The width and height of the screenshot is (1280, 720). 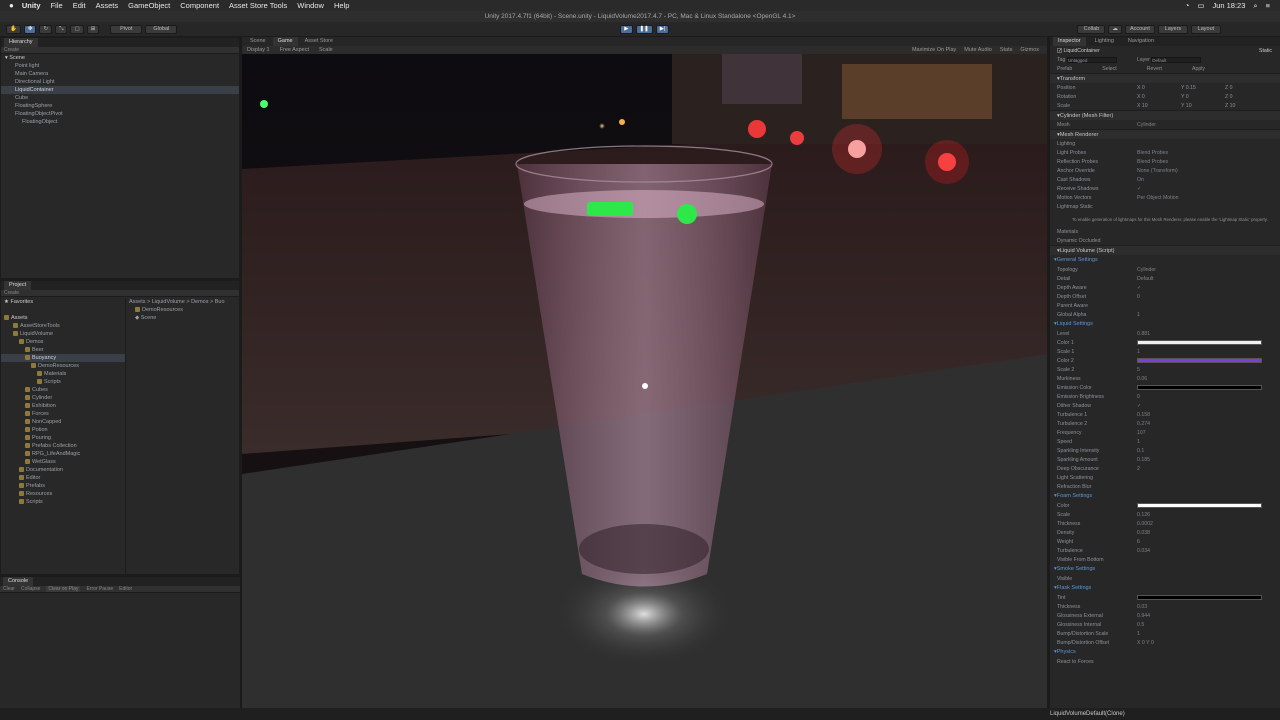 What do you see at coordinates (1208, 433) in the screenshot?
I see `property-value: 107` at bounding box center [1208, 433].